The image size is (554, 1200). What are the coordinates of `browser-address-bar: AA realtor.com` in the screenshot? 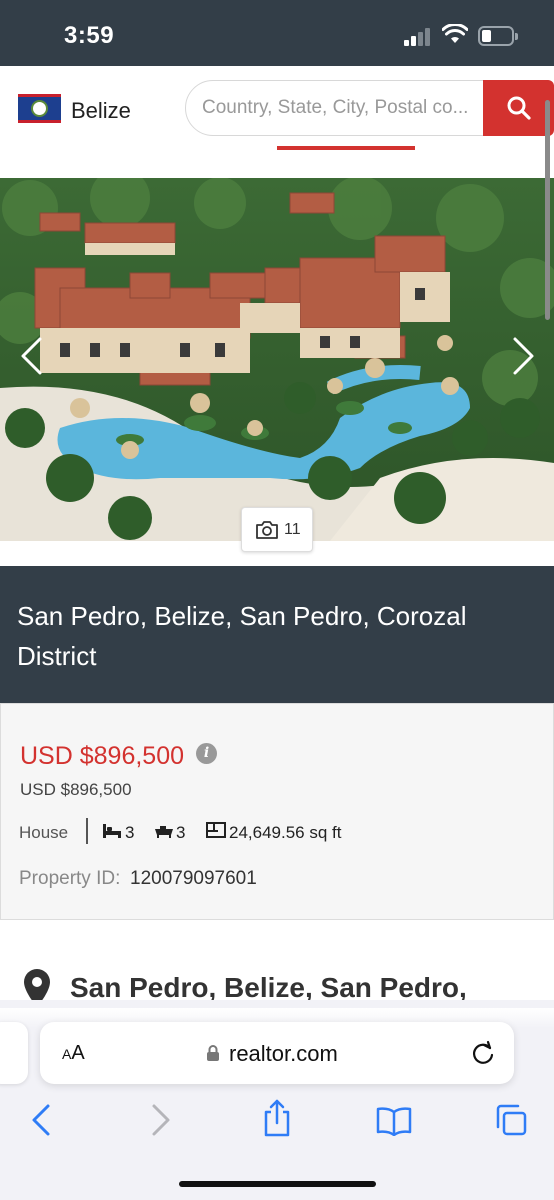 It's located at (277, 1053).